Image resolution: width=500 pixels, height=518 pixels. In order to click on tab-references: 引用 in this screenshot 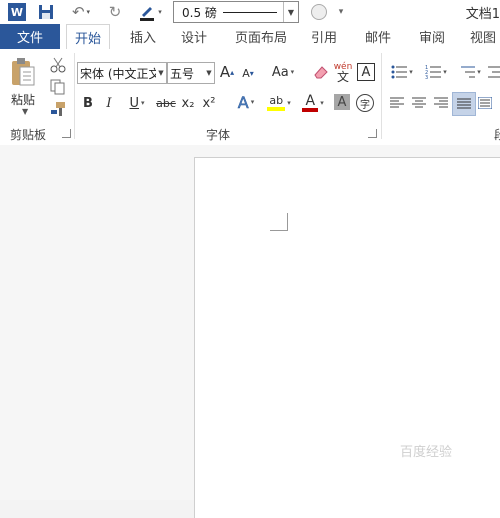, I will do `click(324, 36)`.